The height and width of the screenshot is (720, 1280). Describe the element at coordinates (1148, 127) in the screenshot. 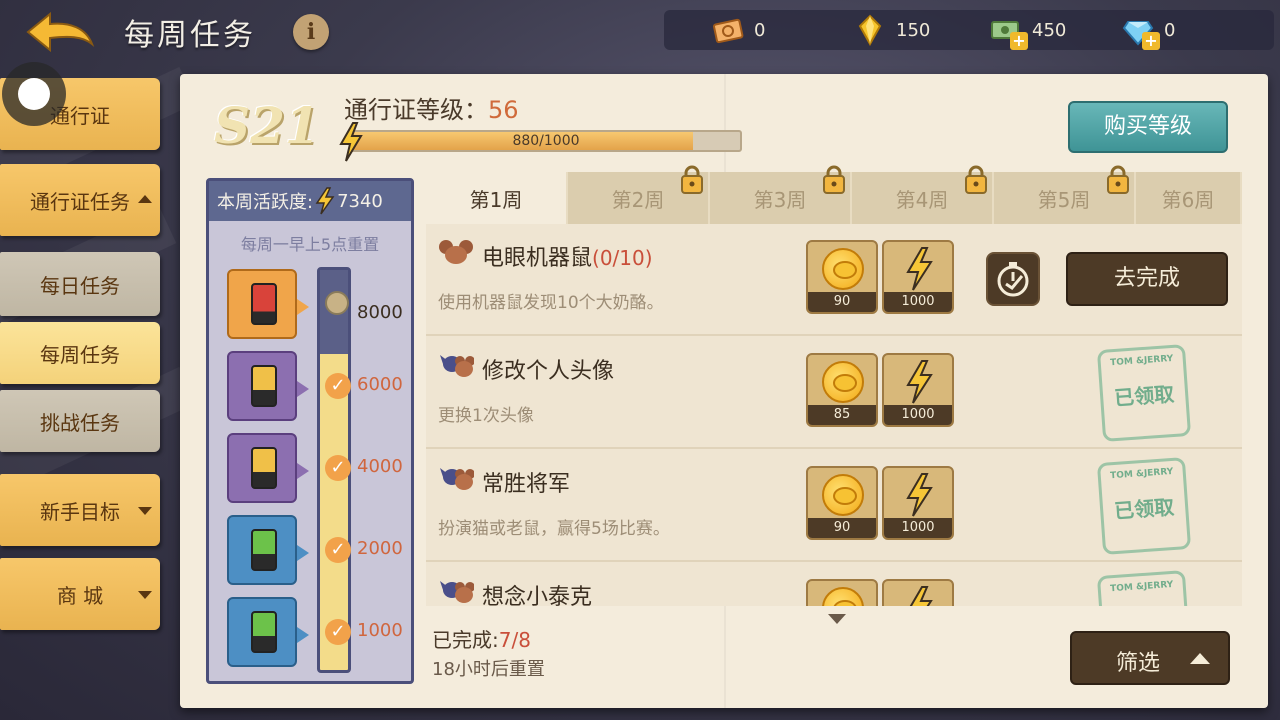

I see `buy-level-button: 购买等级` at that location.